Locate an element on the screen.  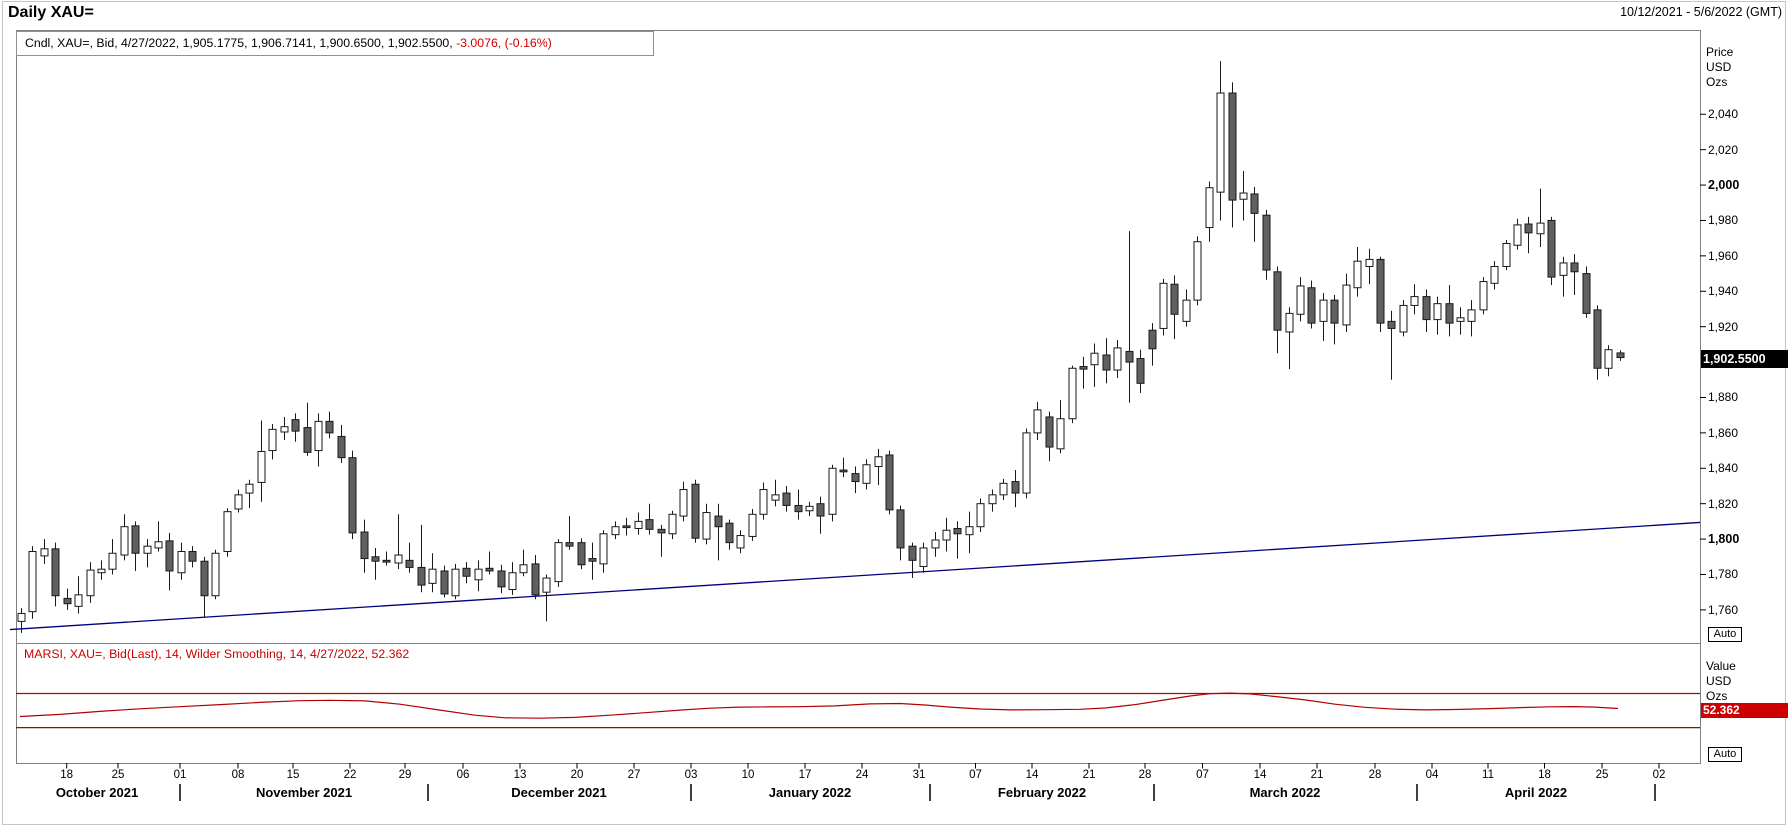
week-tick-27: 27 is located at coordinates (634, 775).